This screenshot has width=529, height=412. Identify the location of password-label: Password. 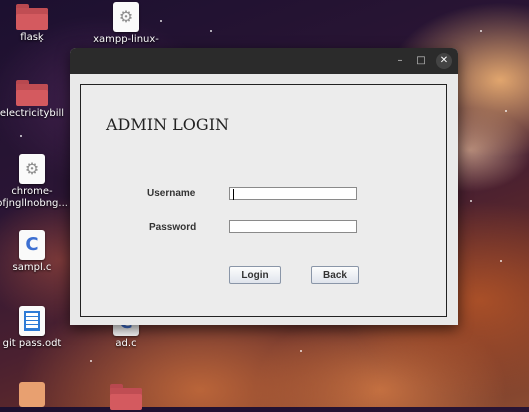
(173, 227).